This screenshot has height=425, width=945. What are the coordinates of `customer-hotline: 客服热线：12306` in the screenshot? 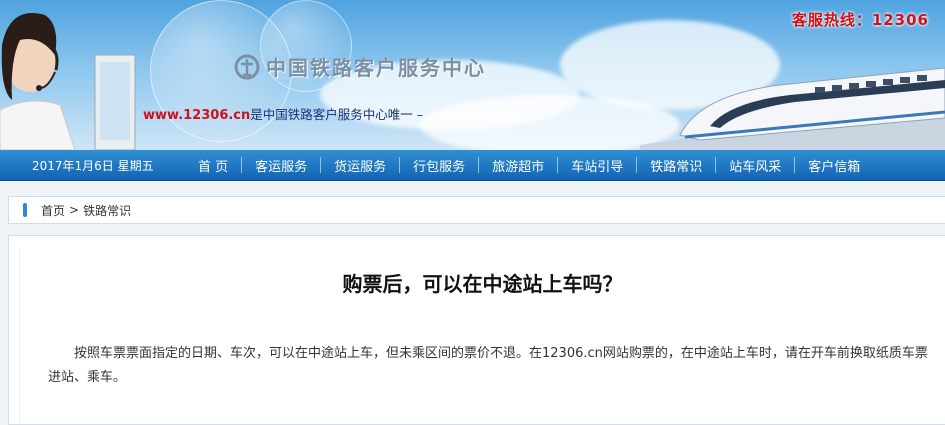 It's located at (860, 20).